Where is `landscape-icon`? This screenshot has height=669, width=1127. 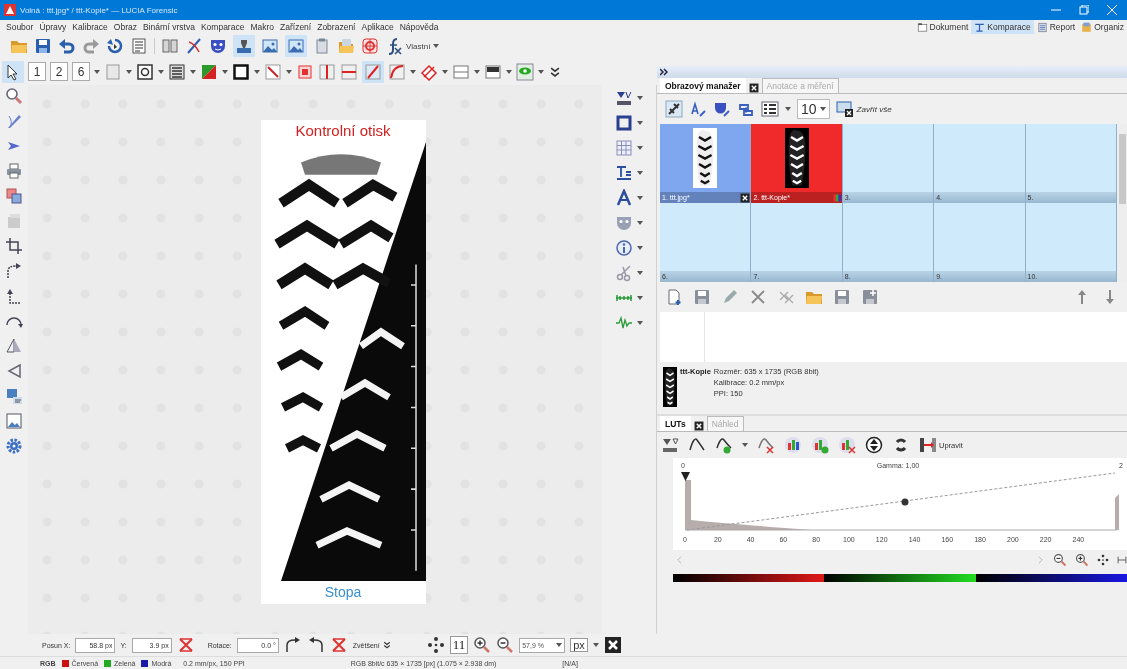 landscape-icon is located at coordinates (296, 46).